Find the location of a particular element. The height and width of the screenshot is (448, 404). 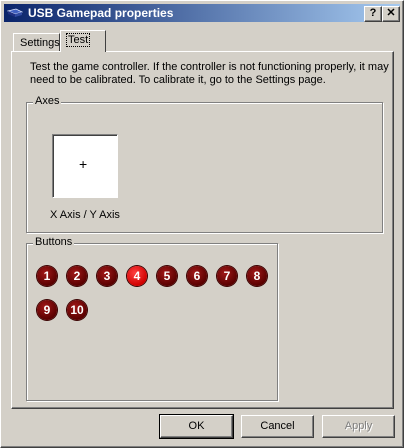

tab-test: Test is located at coordinates (83, 41).